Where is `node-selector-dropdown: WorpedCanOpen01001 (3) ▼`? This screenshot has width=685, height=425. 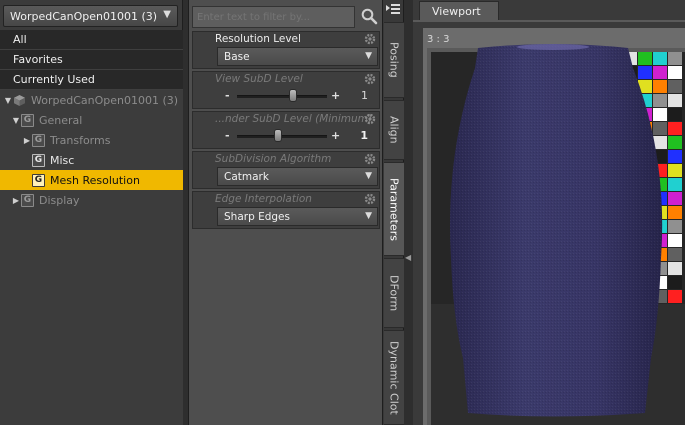
node-selector-dropdown: WorpedCanOpen01001 (3) ▼ is located at coordinates (90, 16).